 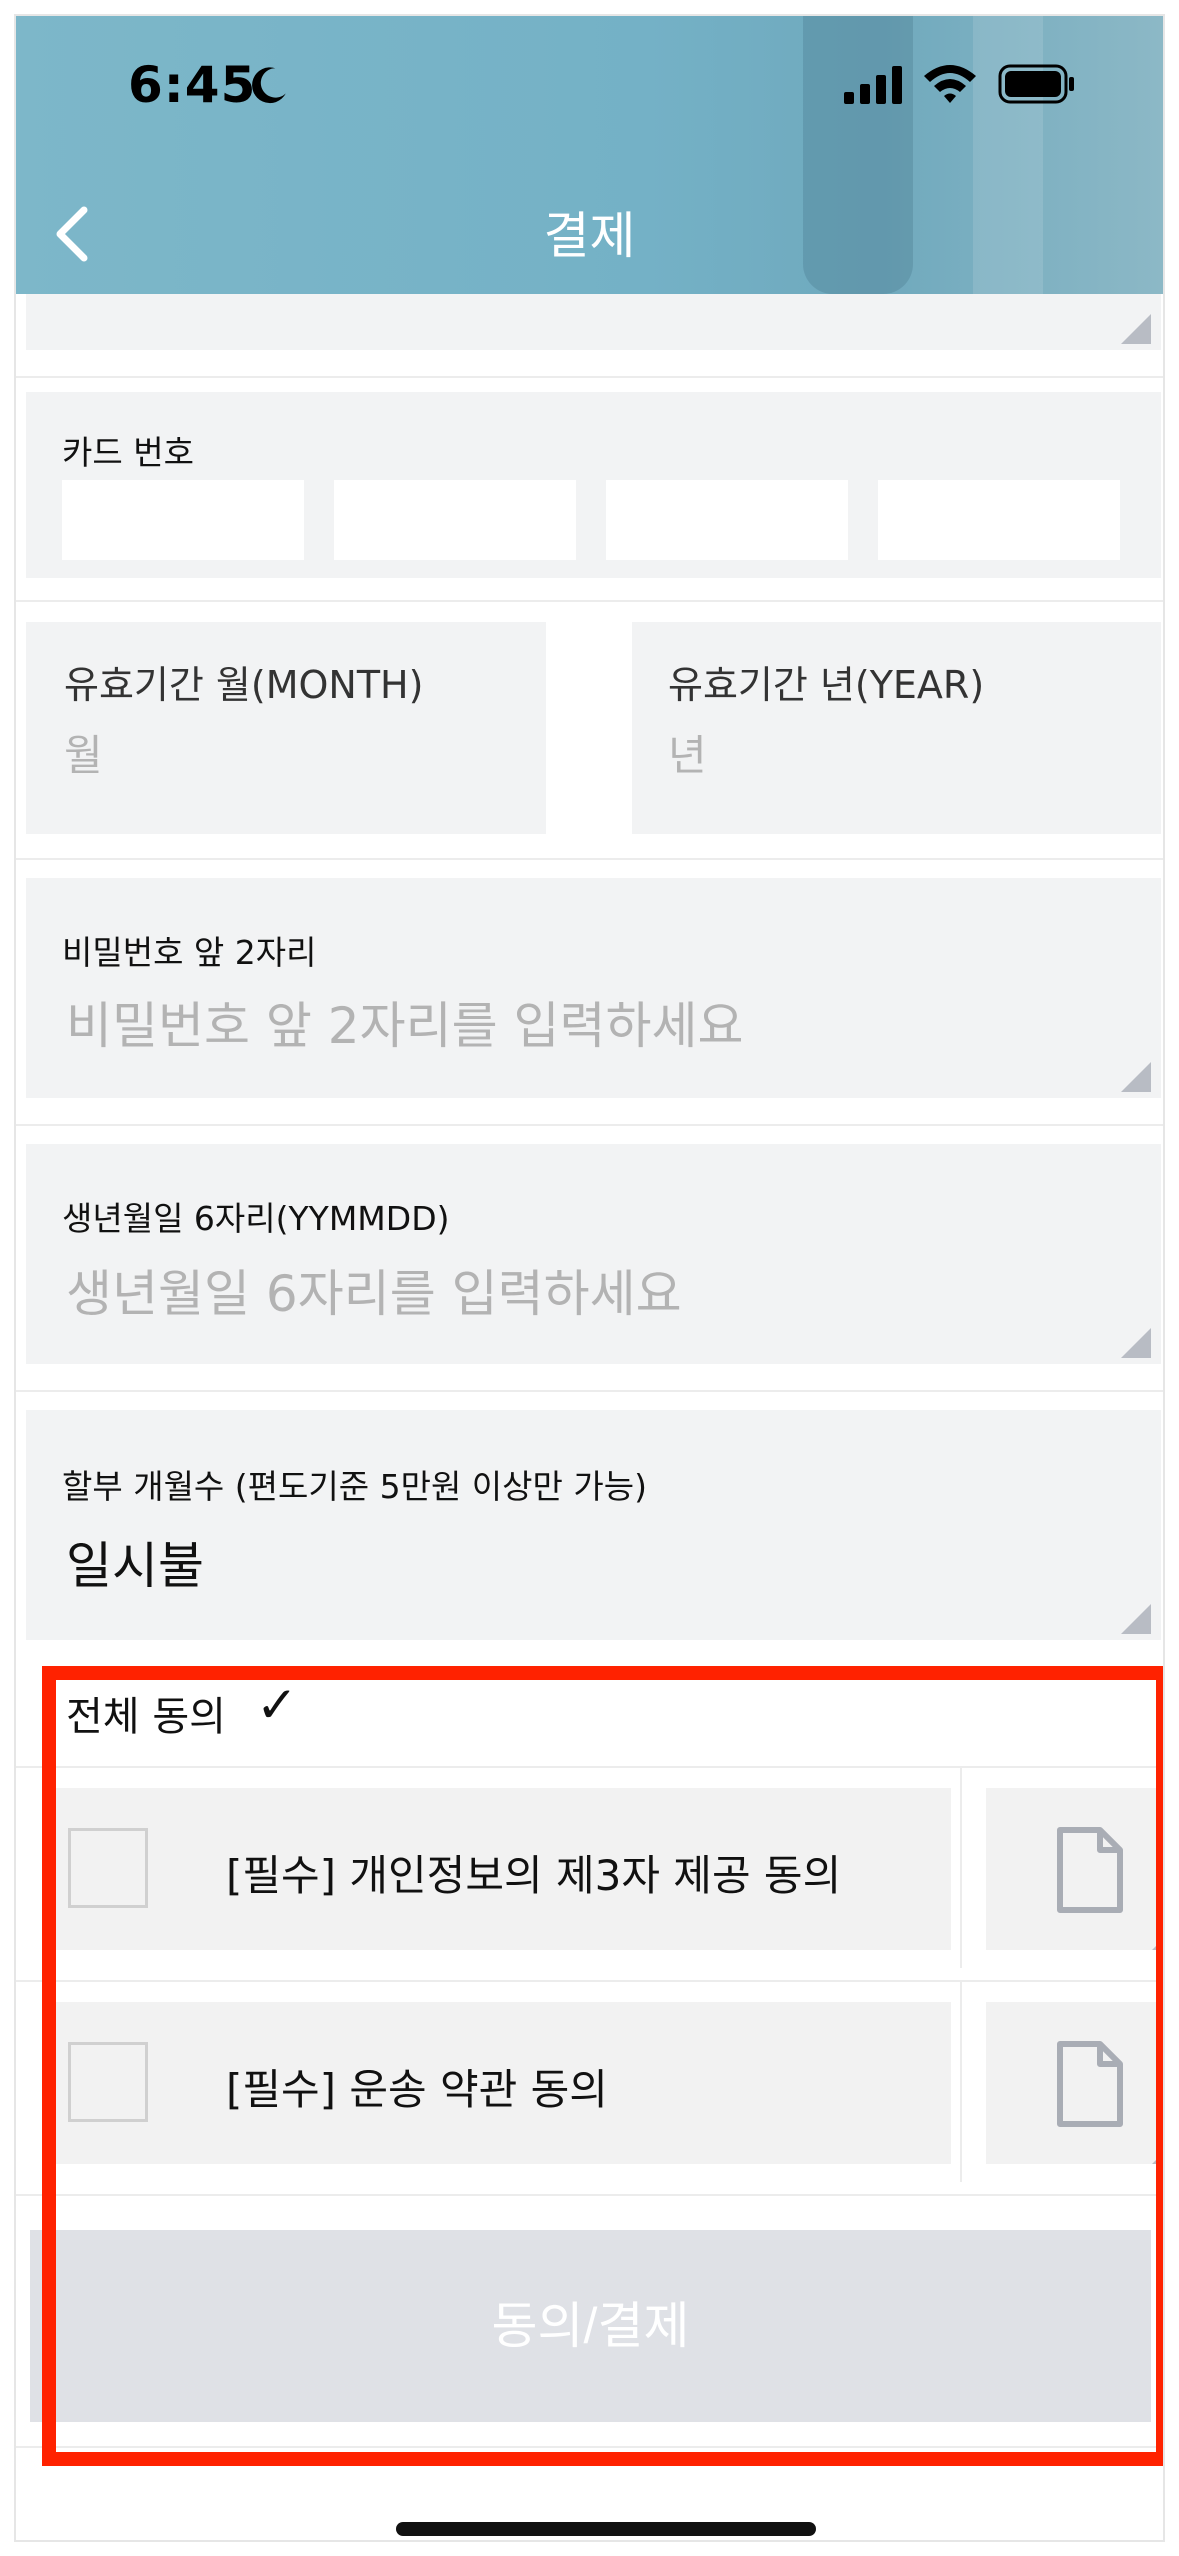 What do you see at coordinates (128, 452) in the screenshot?
I see `card-number-label: 카드 번호` at bounding box center [128, 452].